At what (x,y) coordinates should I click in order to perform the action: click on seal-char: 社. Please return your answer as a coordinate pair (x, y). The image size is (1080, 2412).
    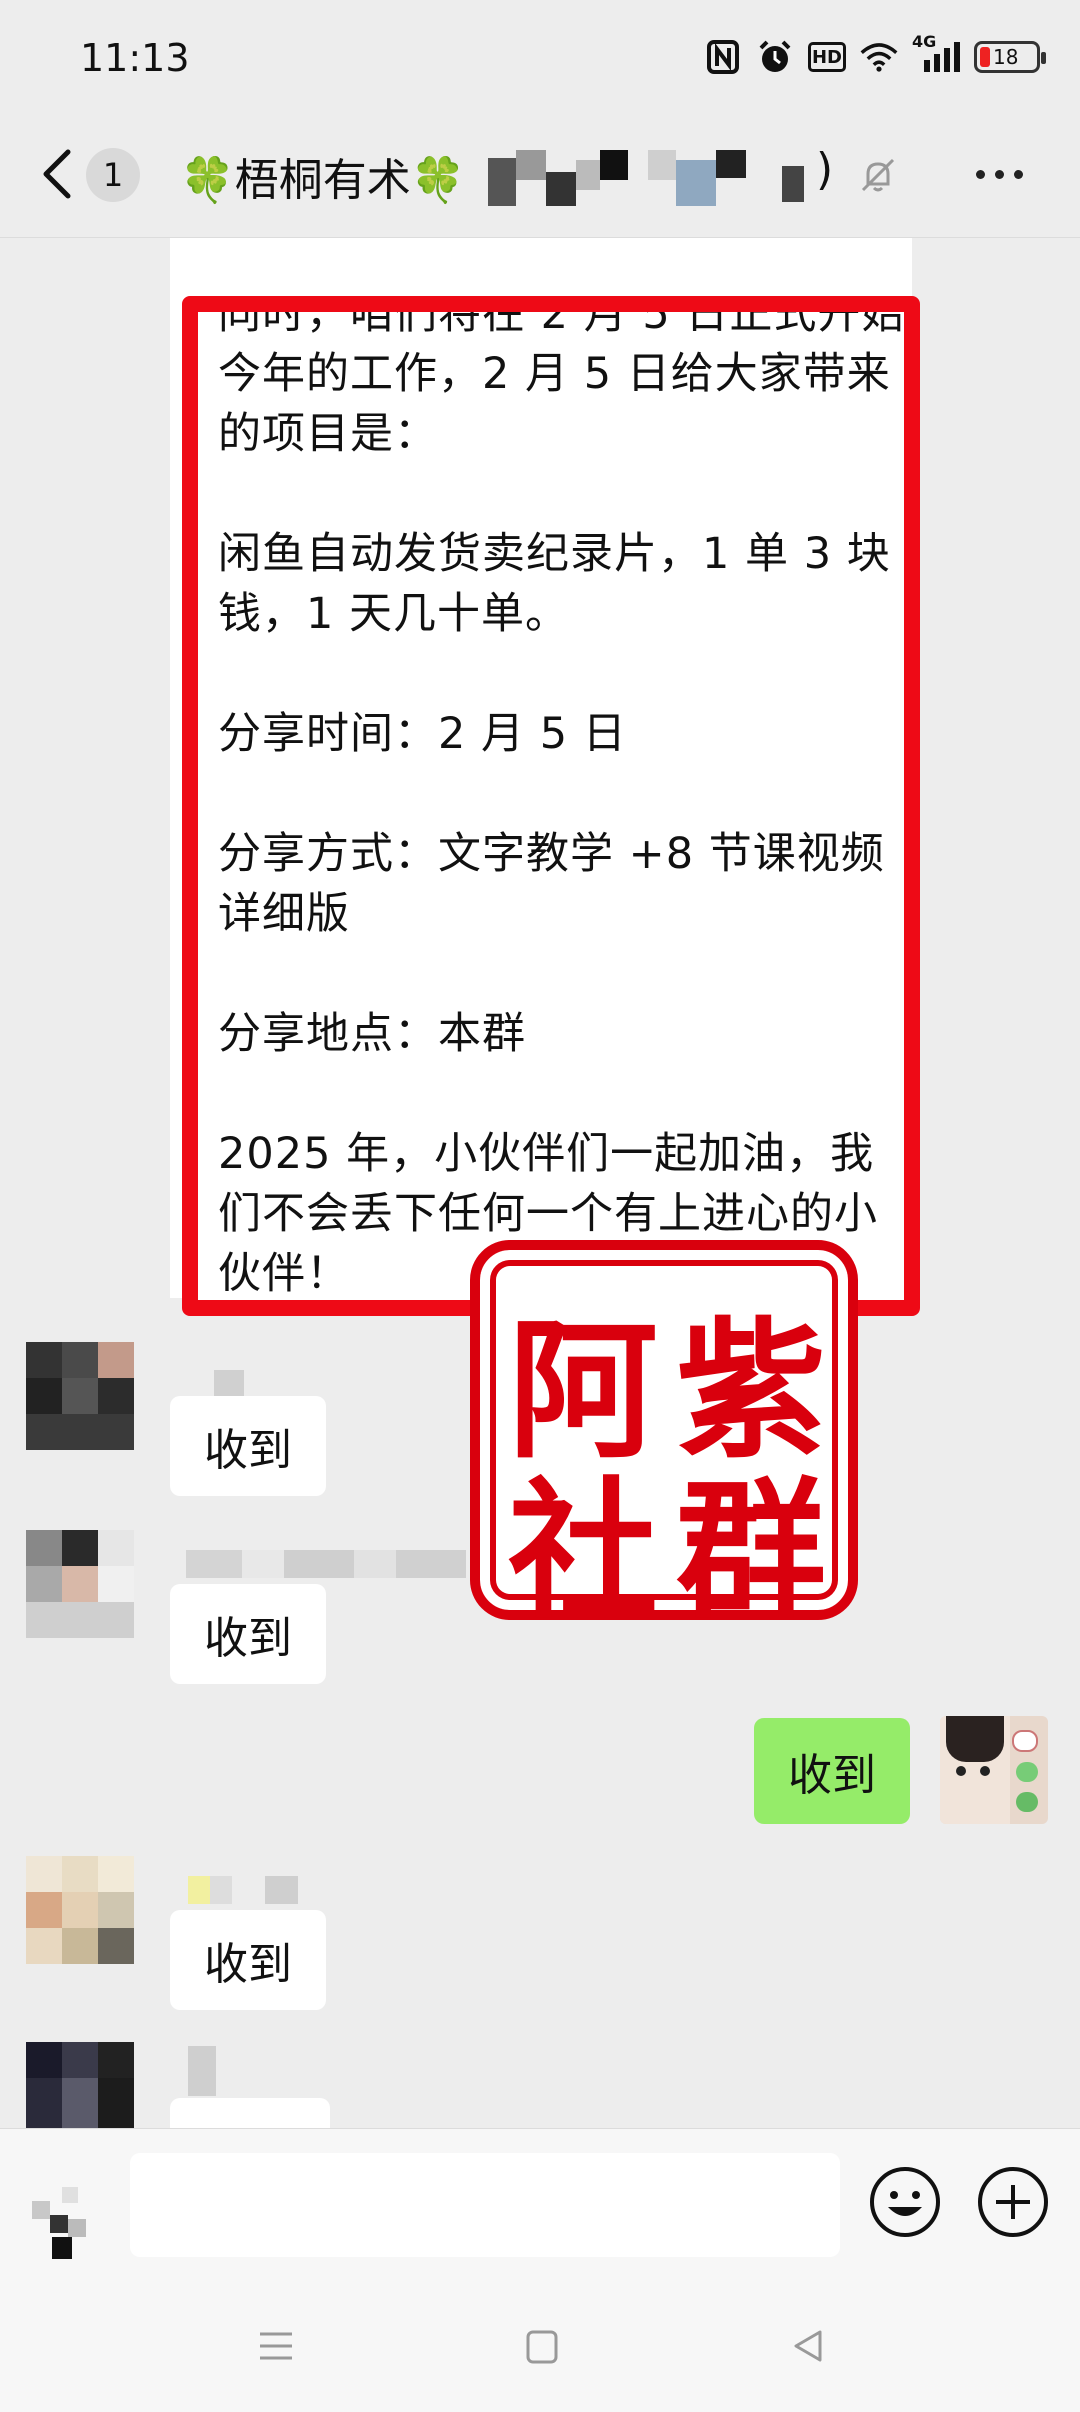
    Looking at the image, I should click on (583, 1551).